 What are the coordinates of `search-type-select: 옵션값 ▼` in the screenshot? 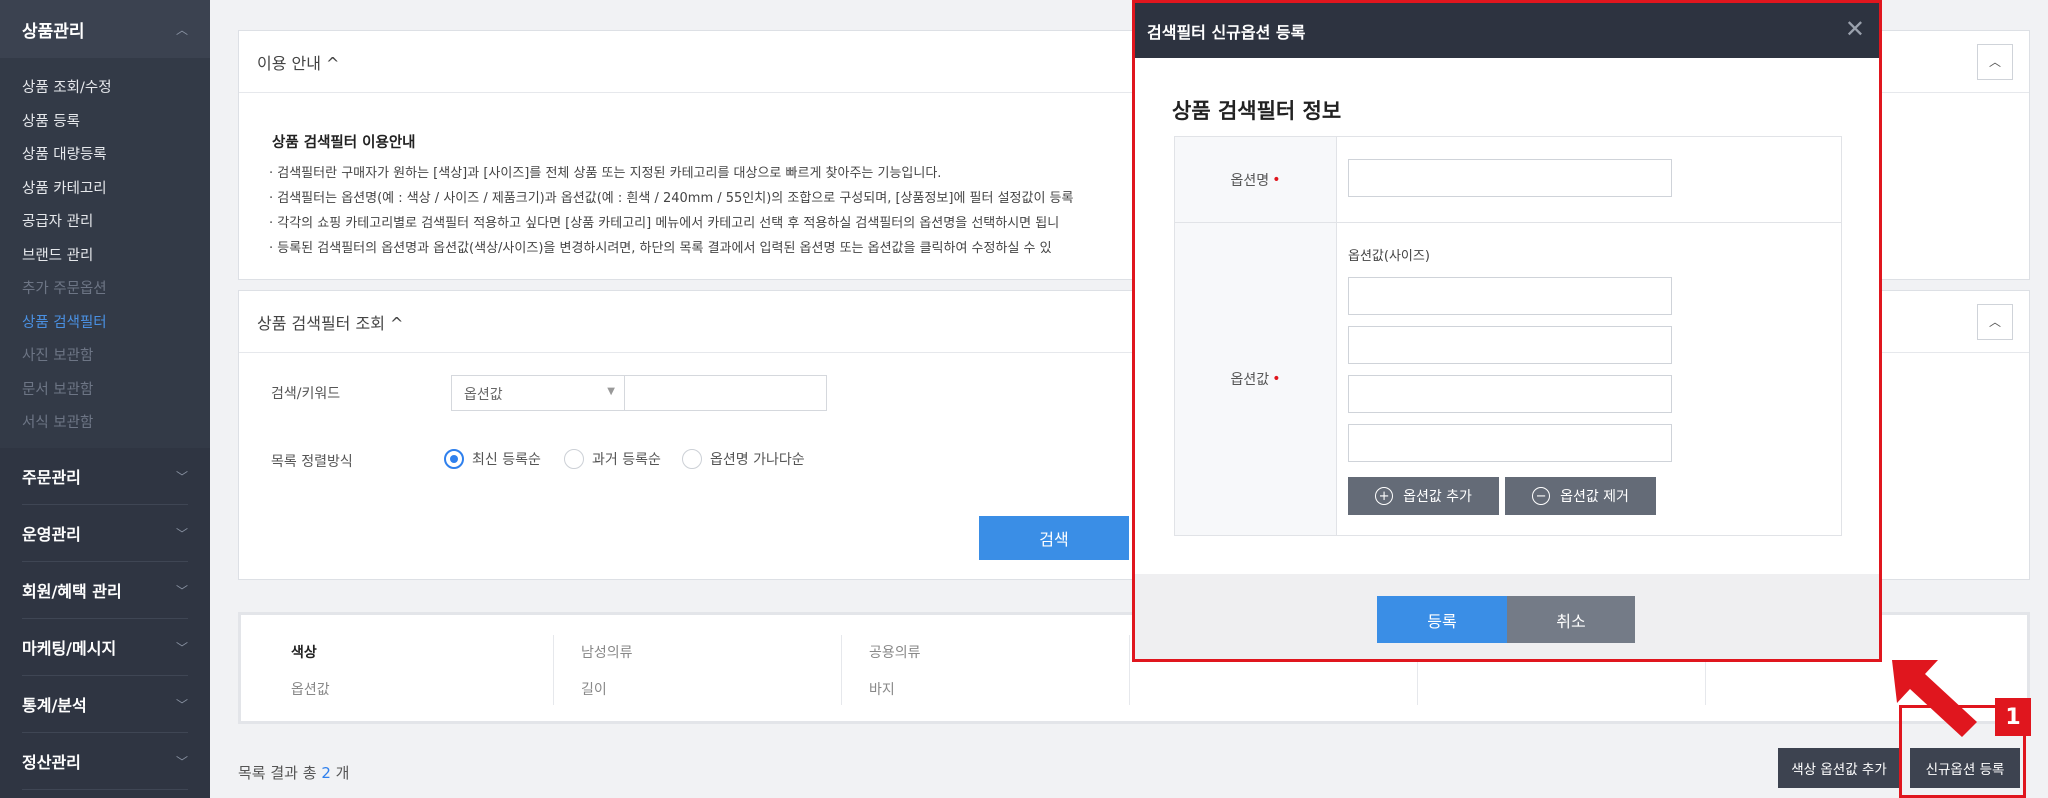 It's located at (538, 393).